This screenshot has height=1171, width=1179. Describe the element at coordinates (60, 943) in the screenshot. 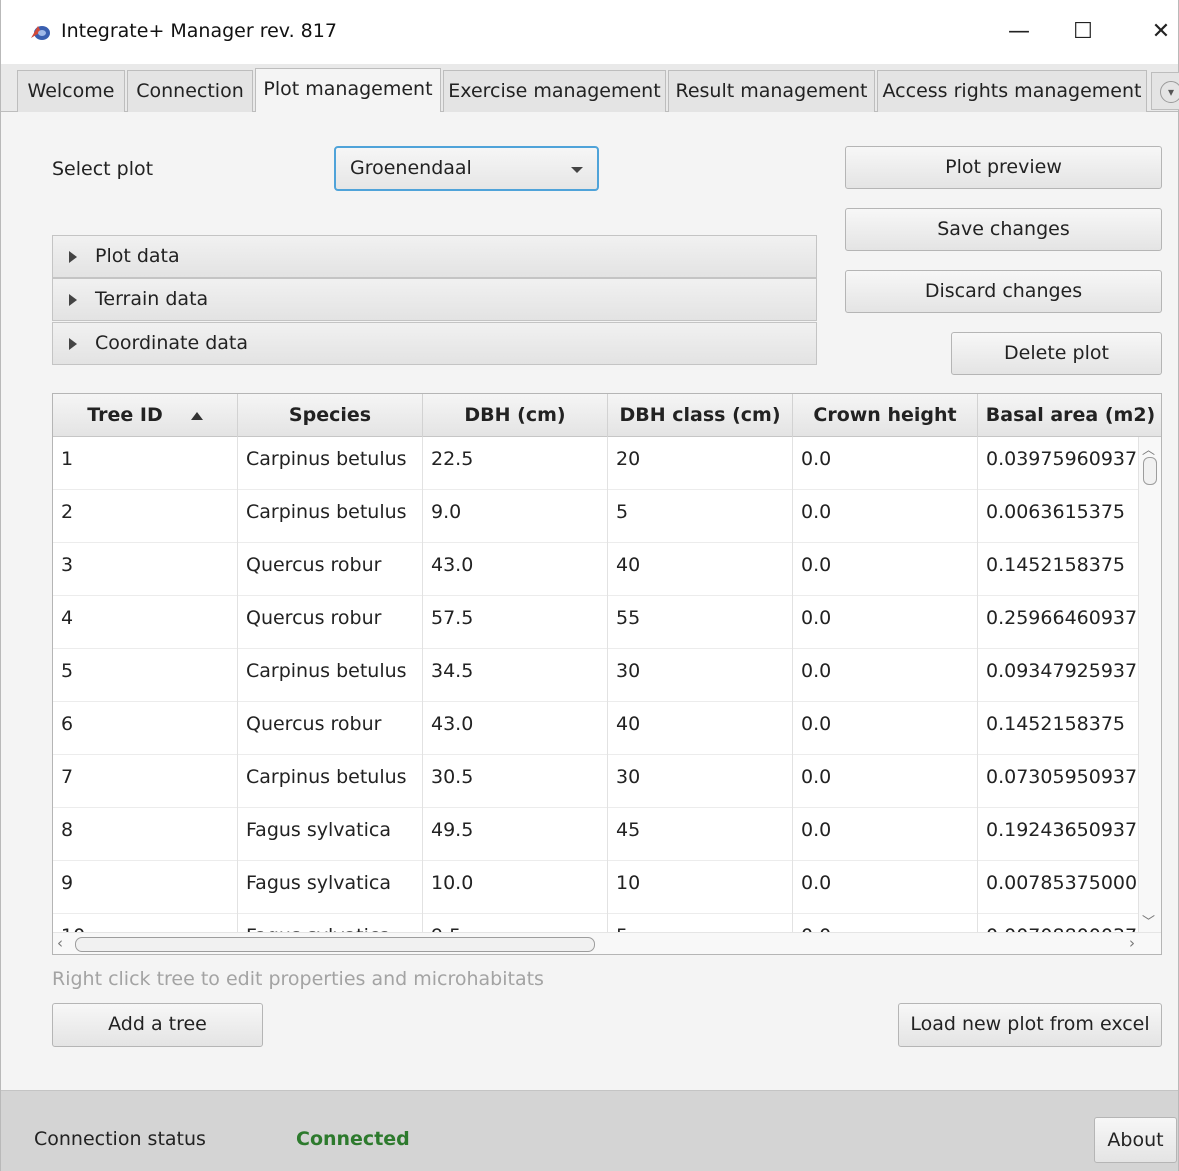

I see `scroll-left-icon: ‹` at that location.